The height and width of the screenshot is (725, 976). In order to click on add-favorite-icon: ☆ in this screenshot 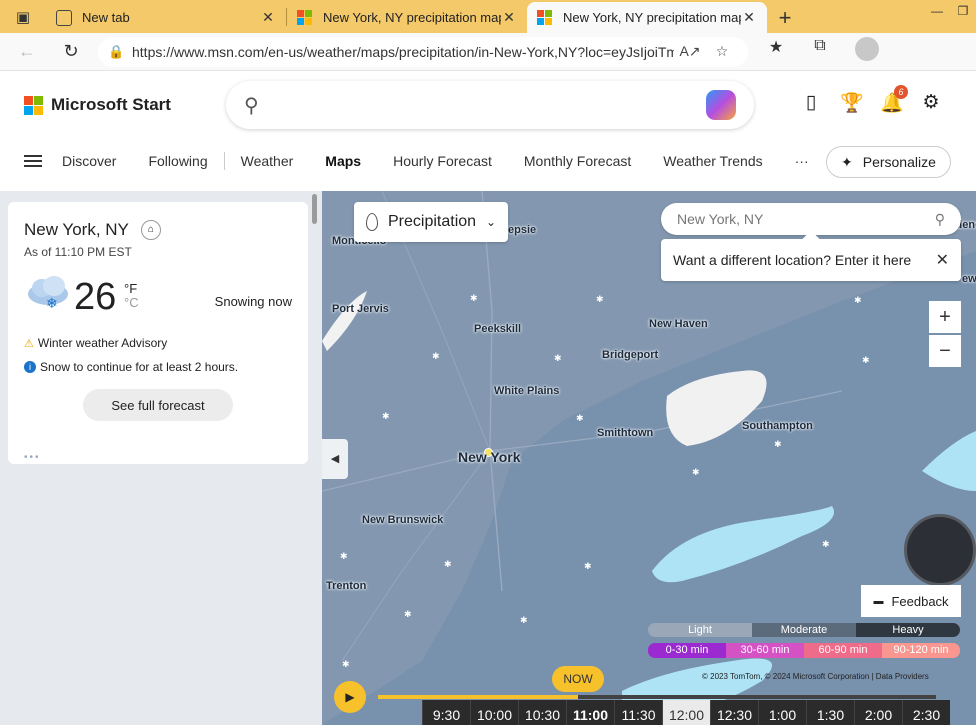, I will do `click(722, 51)`.